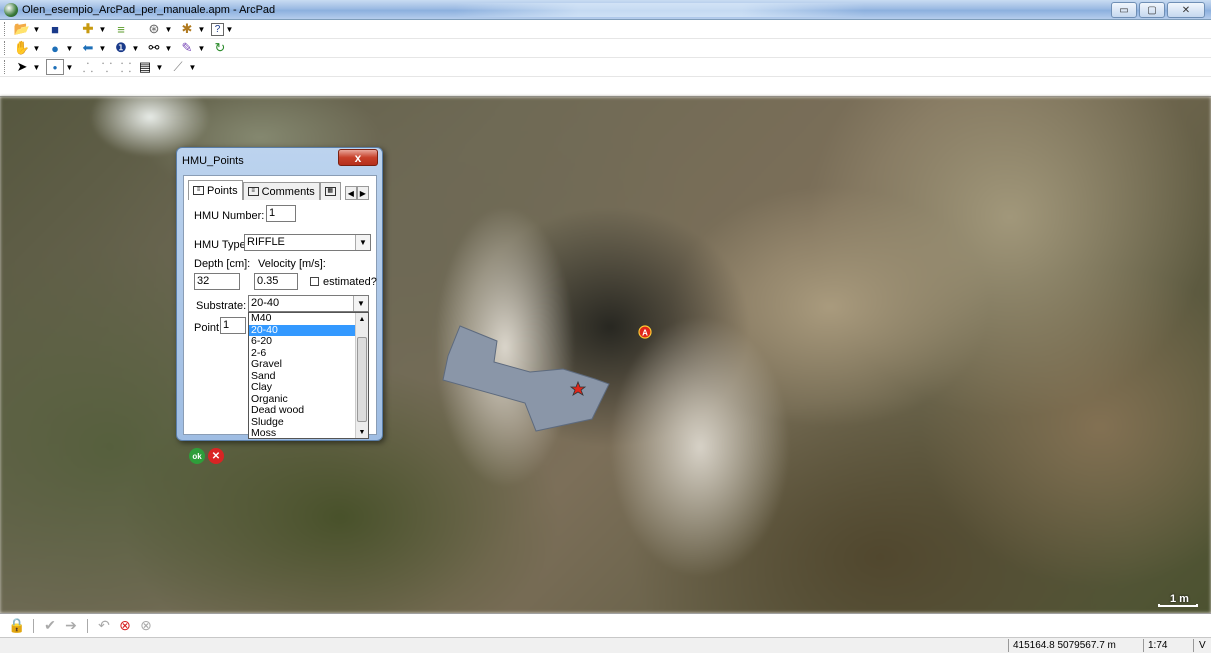  What do you see at coordinates (154, 48) in the screenshot?
I see `find-binoculars-icon: ⚯` at bounding box center [154, 48].